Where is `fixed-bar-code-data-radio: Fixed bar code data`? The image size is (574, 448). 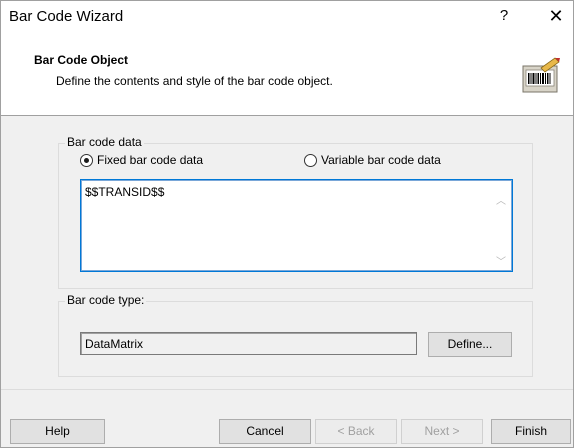
fixed-bar-code-data-radio: Fixed bar code data is located at coordinates (141, 160).